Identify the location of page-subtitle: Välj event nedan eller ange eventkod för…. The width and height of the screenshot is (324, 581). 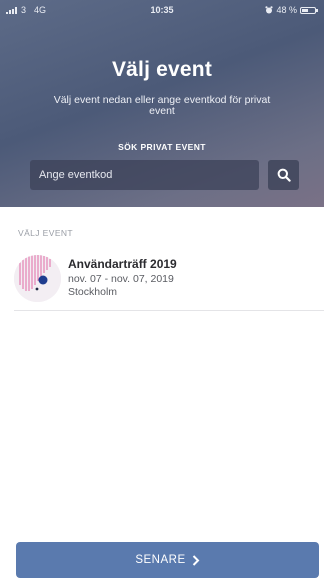
(162, 105).